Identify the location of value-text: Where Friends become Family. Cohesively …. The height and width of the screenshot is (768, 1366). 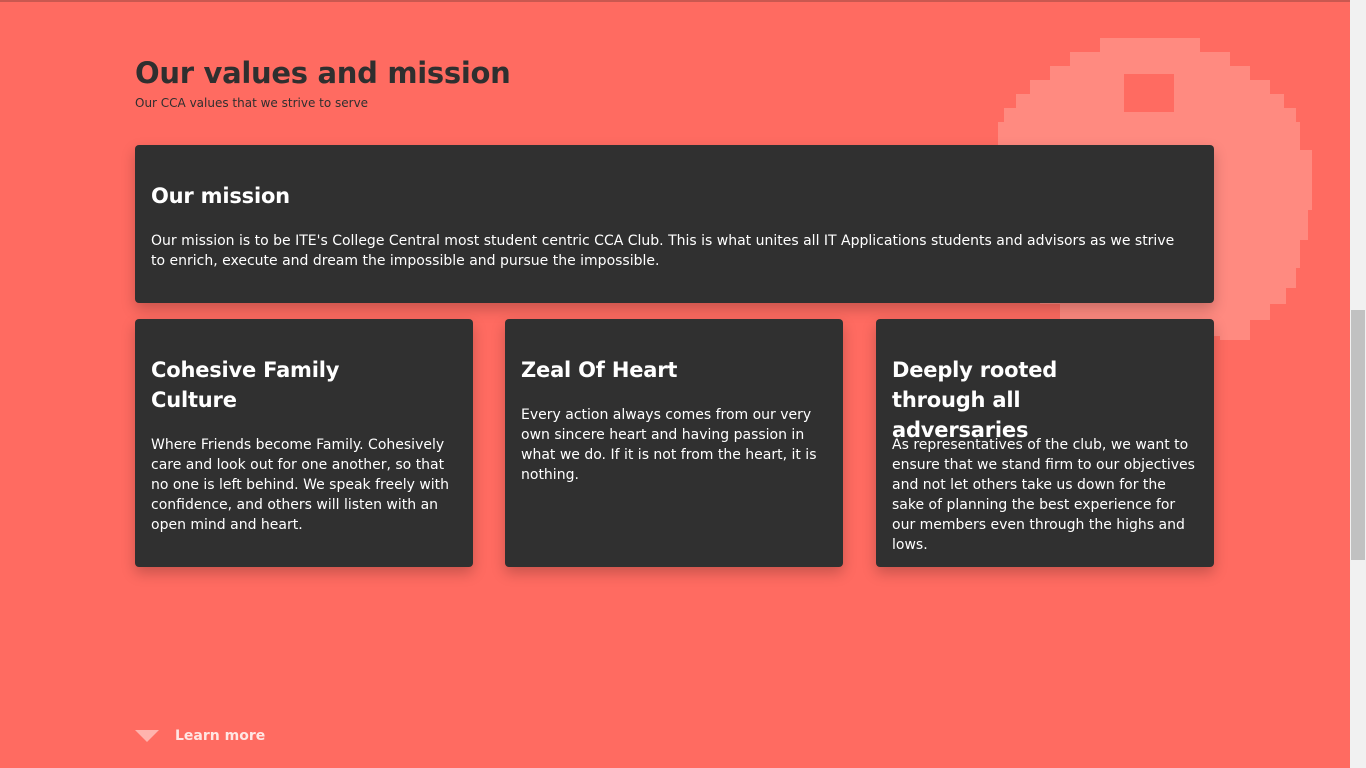
(300, 485).